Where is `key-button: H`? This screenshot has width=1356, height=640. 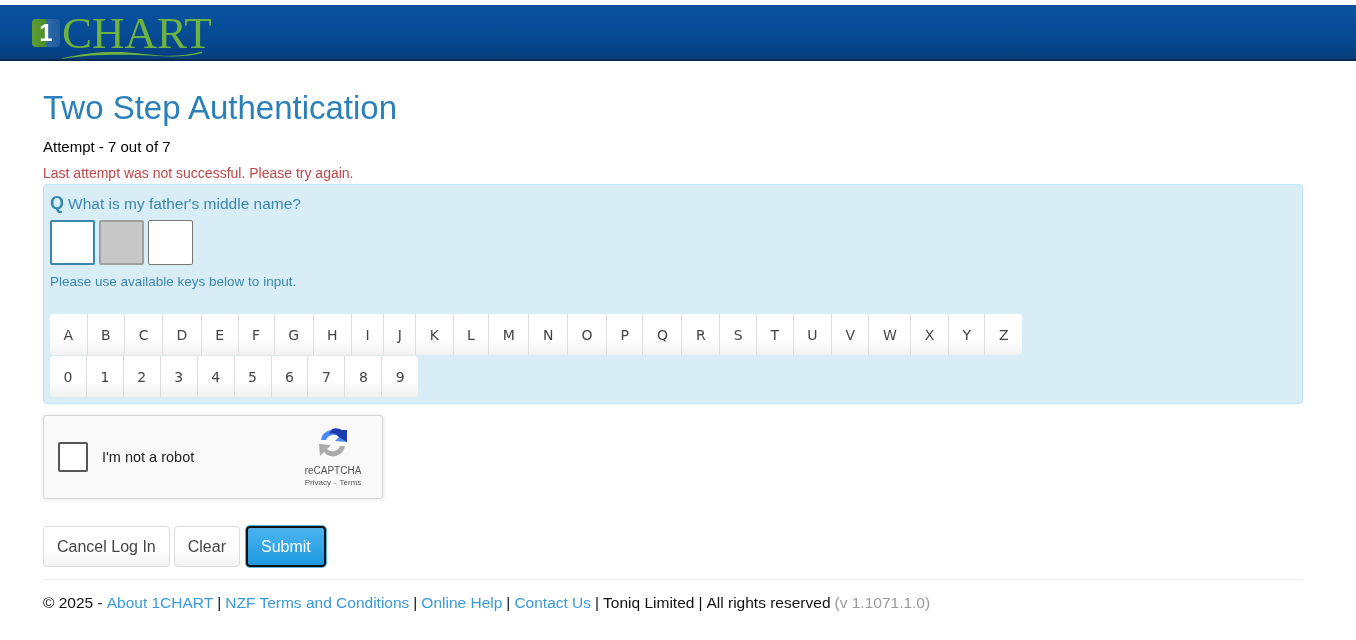
key-button: H is located at coordinates (333, 334).